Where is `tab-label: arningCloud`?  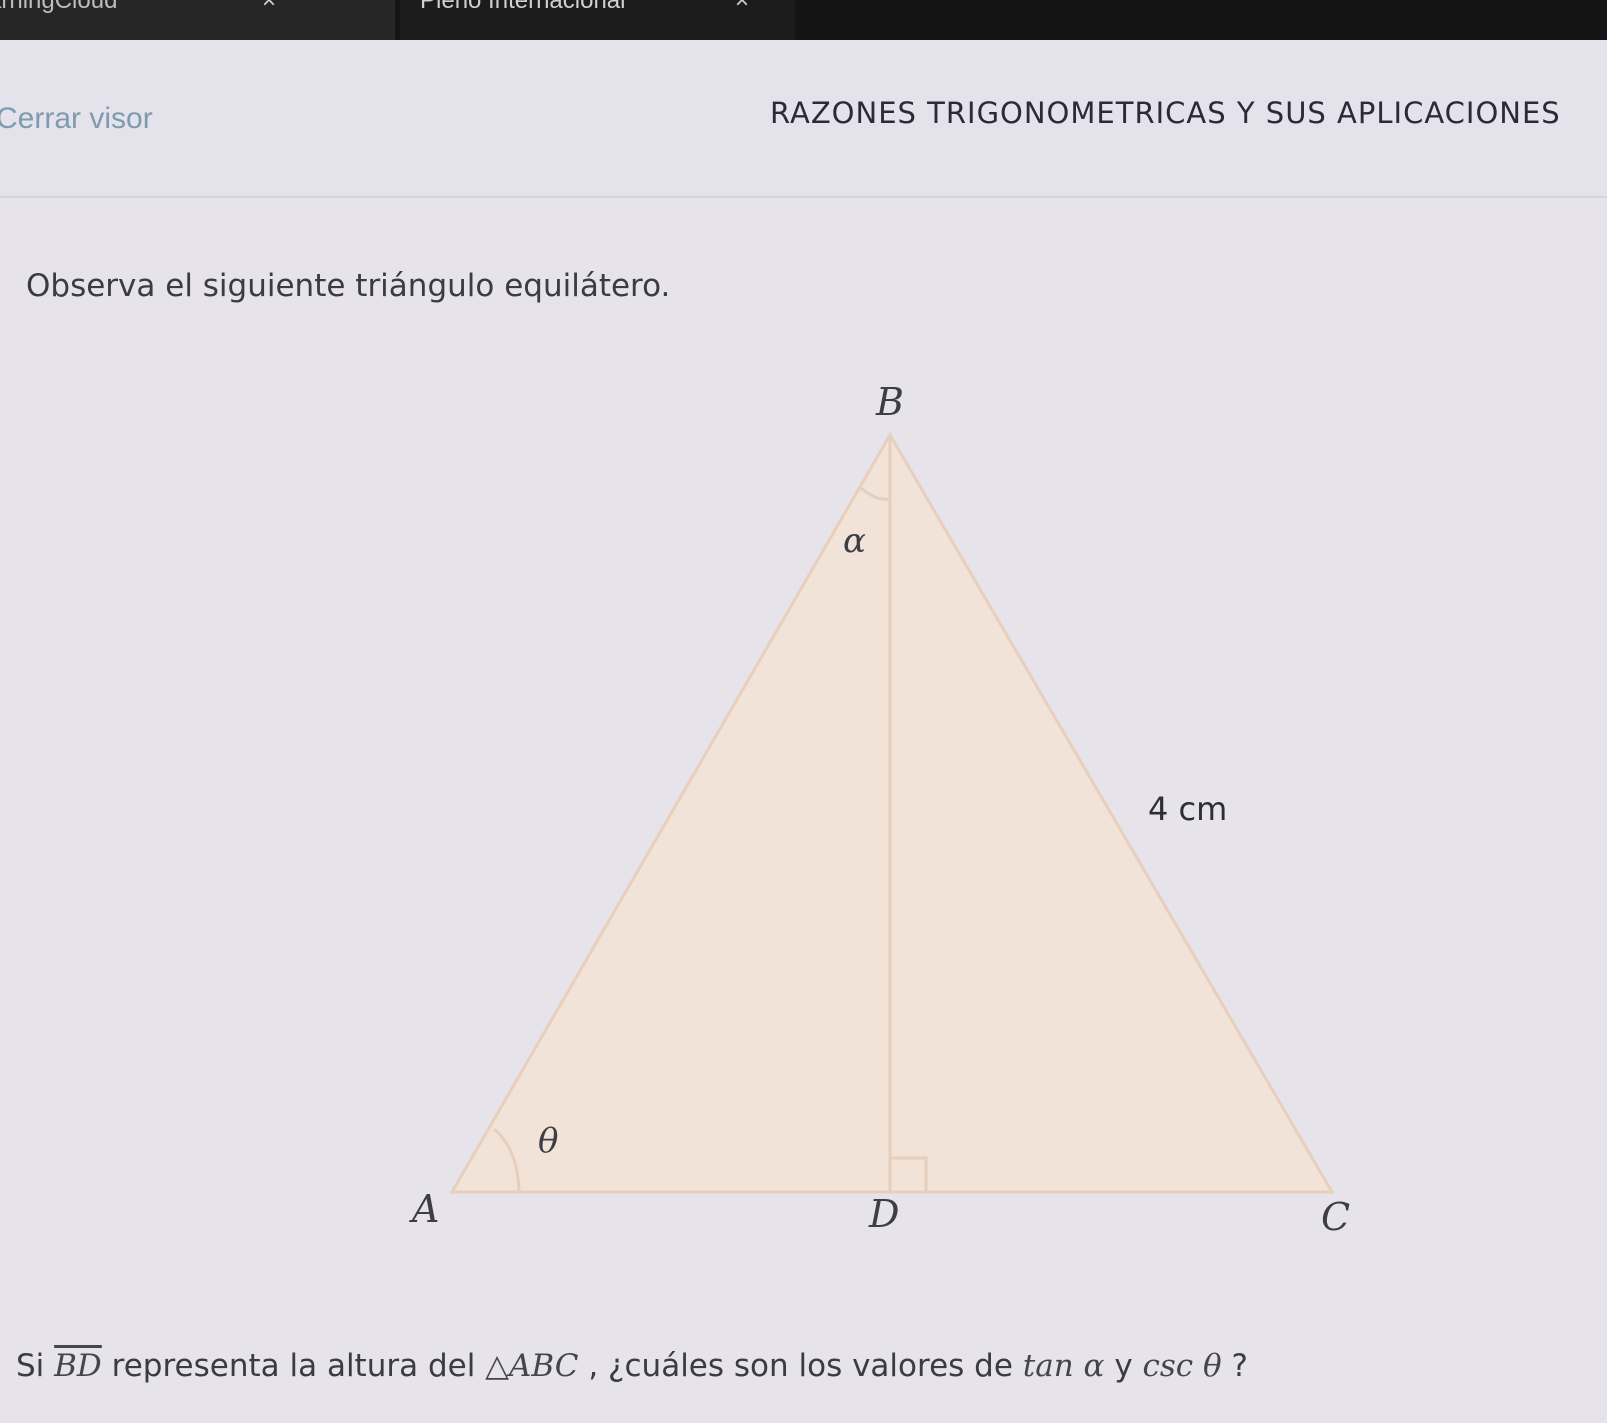 tab-label: arningCloud is located at coordinates (59, 7).